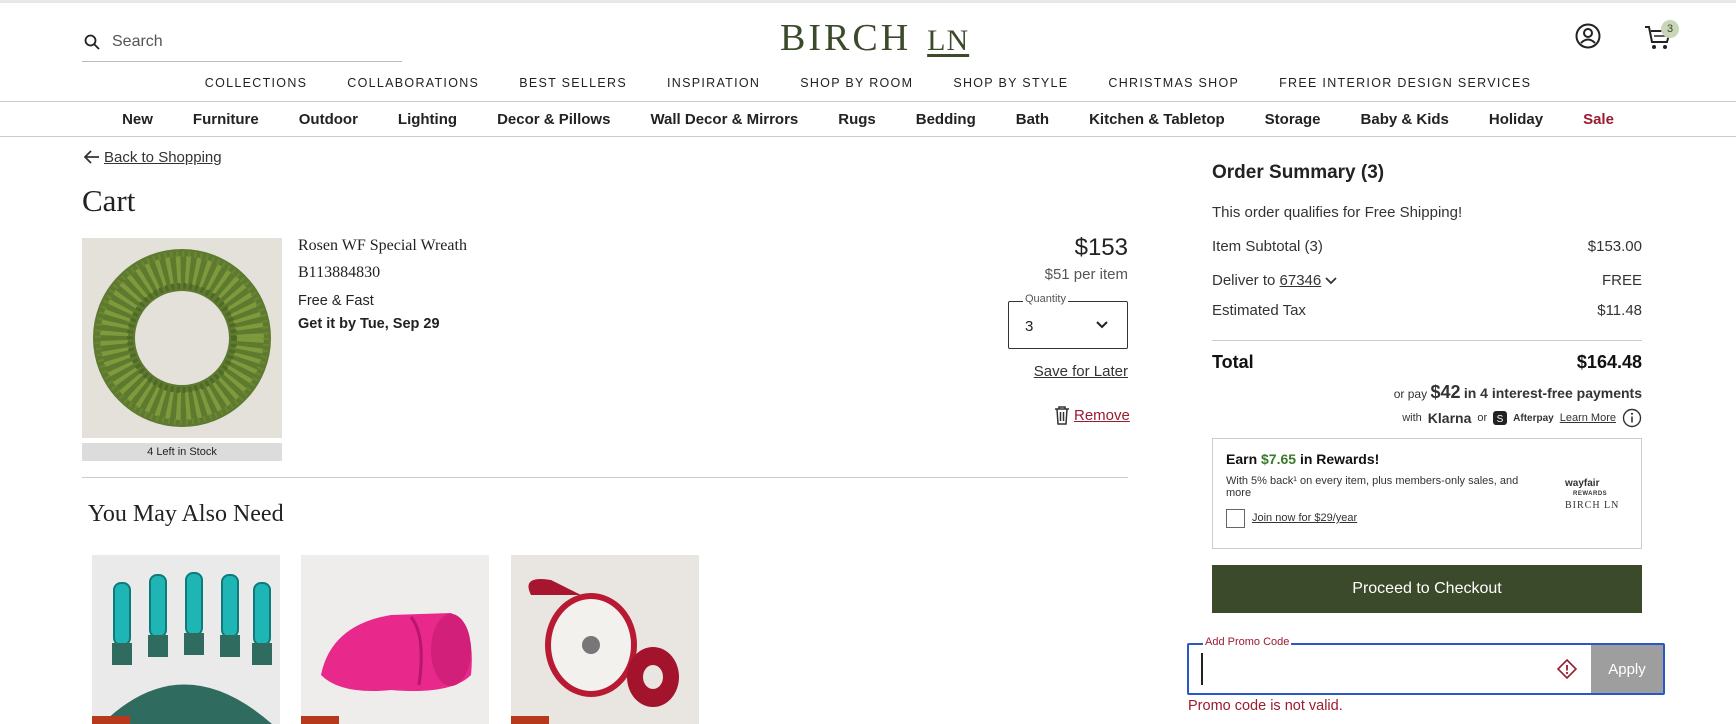 The width and height of the screenshot is (1736, 724). I want to click on search-bar, so click(242, 42).